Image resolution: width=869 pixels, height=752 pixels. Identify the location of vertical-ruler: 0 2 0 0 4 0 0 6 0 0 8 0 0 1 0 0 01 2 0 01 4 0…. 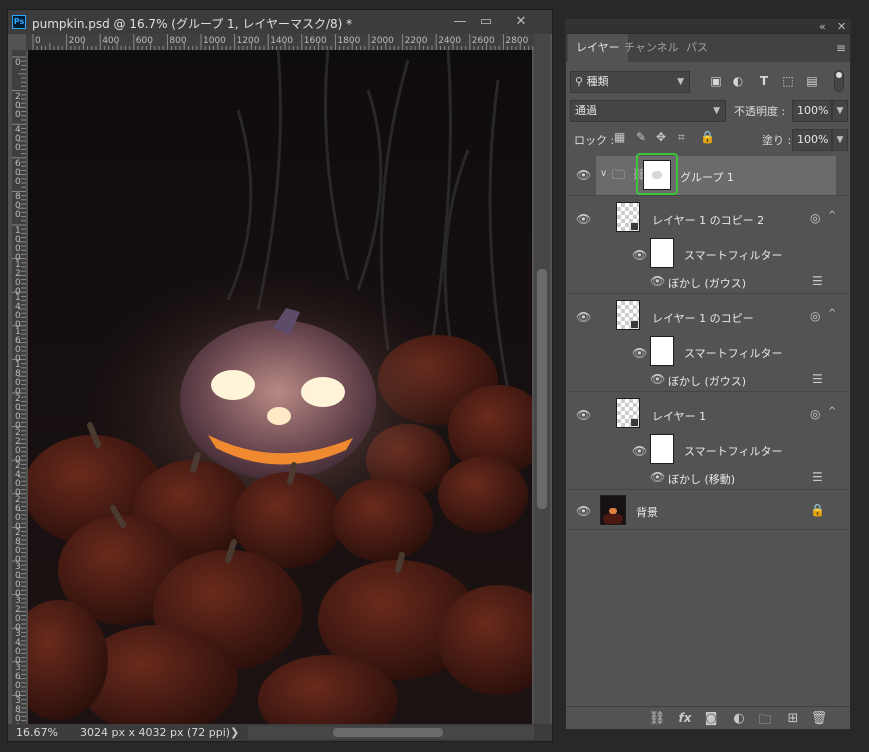
(19, 387).